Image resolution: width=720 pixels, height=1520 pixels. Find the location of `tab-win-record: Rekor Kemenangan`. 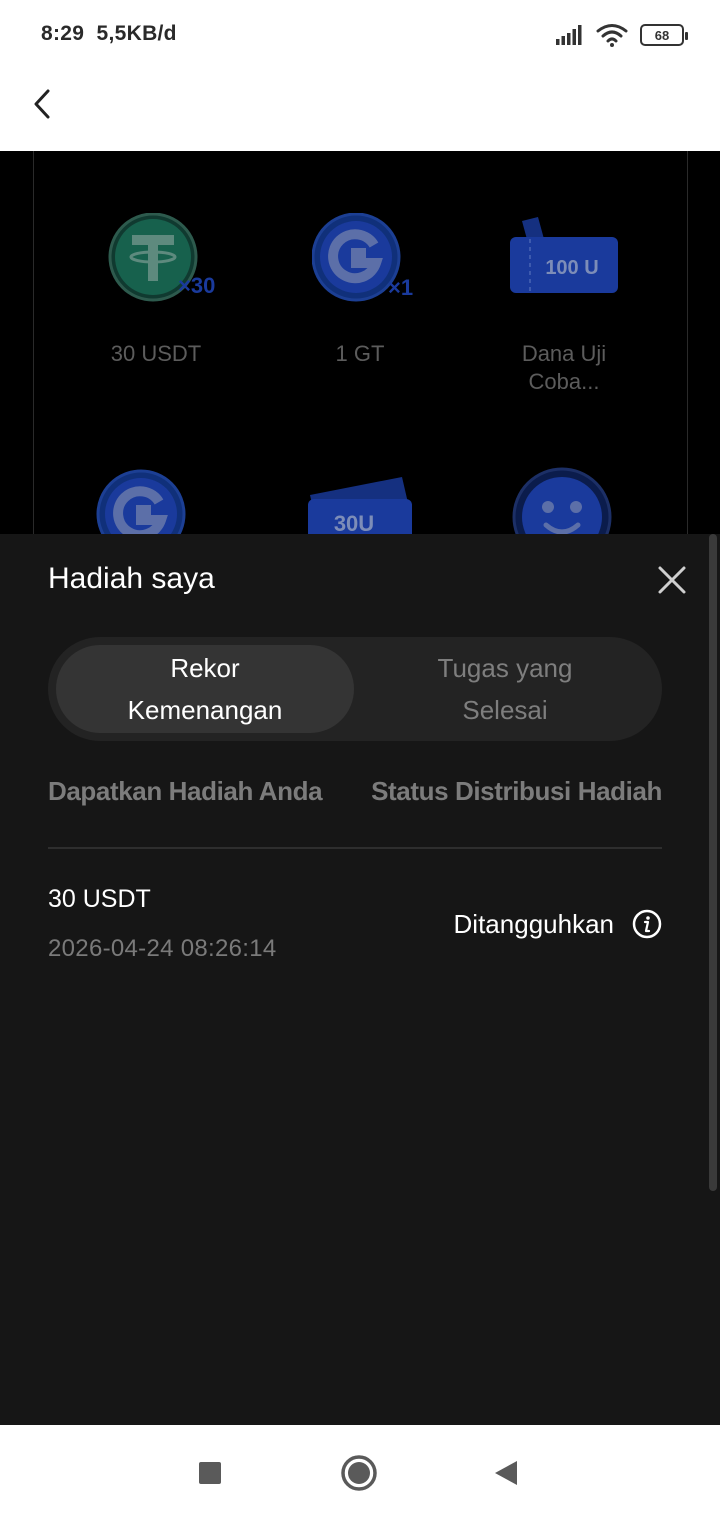

tab-win-record: Rekor Kemenangan is located at coordinates (205, 689).